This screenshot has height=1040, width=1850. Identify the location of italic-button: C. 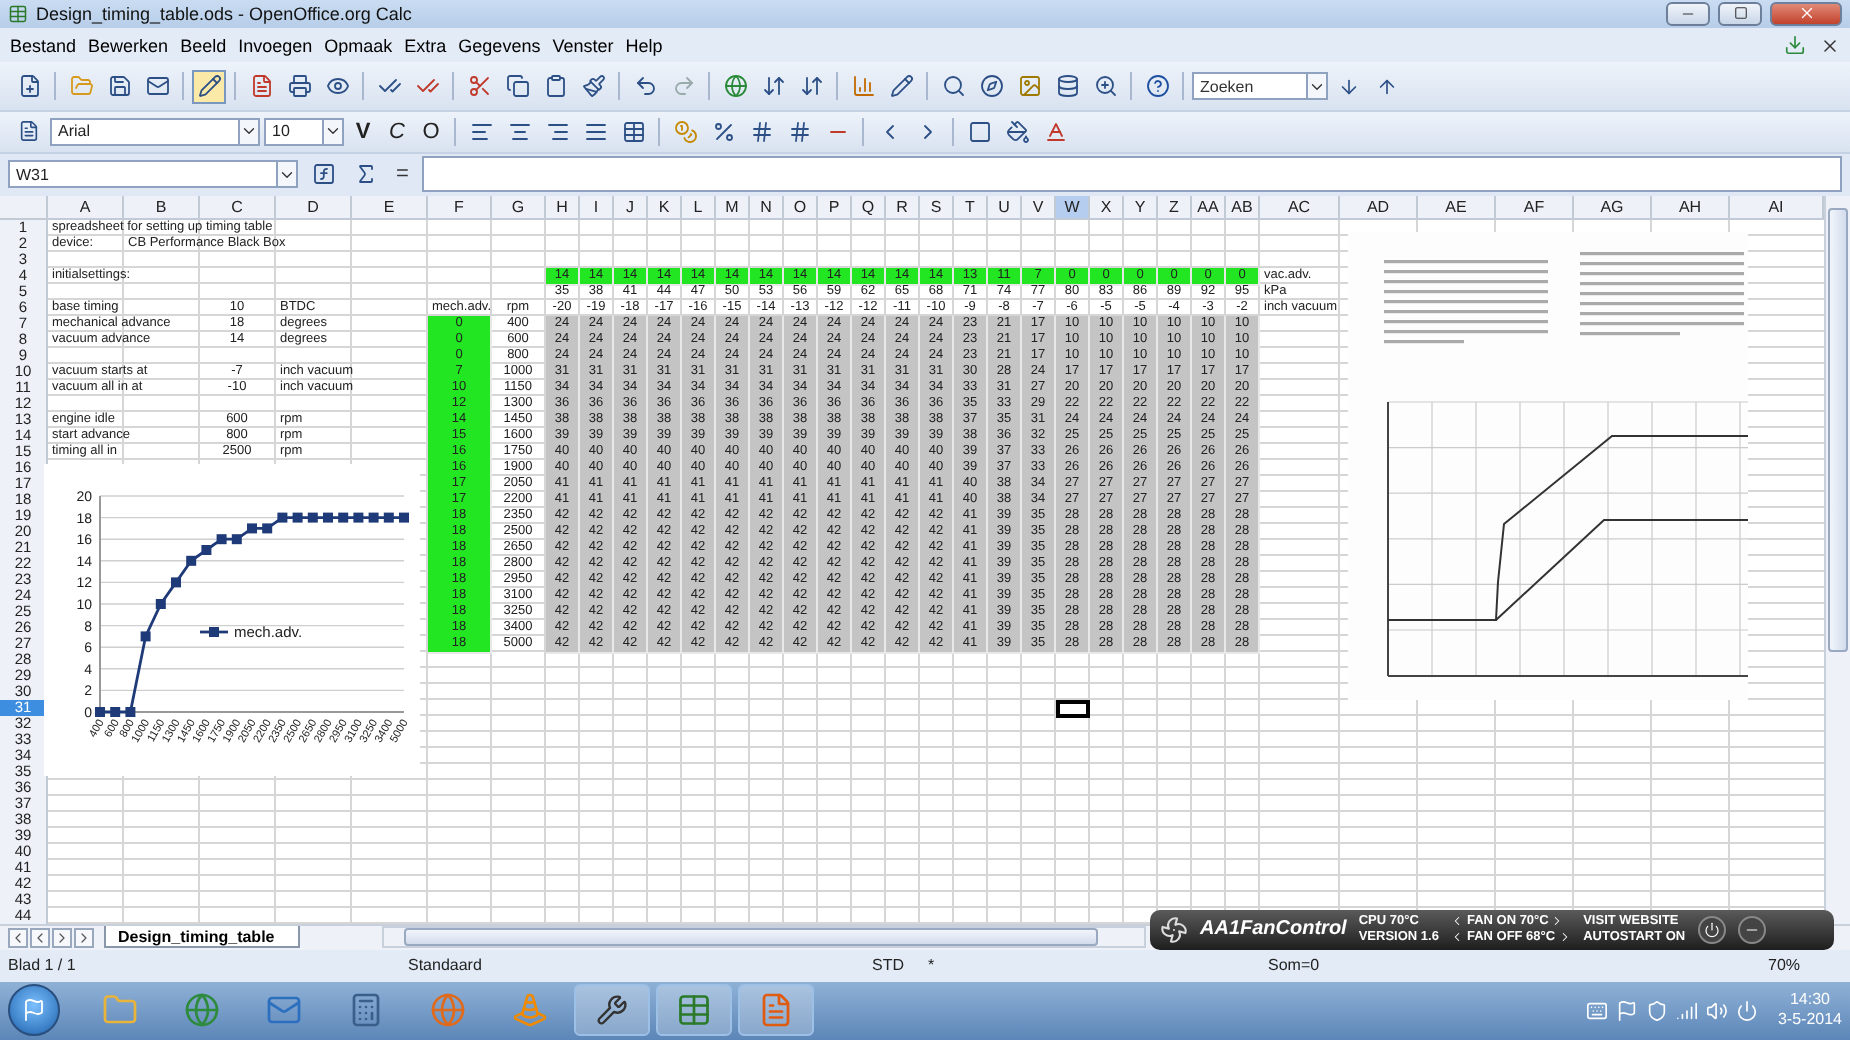
(397, 131).